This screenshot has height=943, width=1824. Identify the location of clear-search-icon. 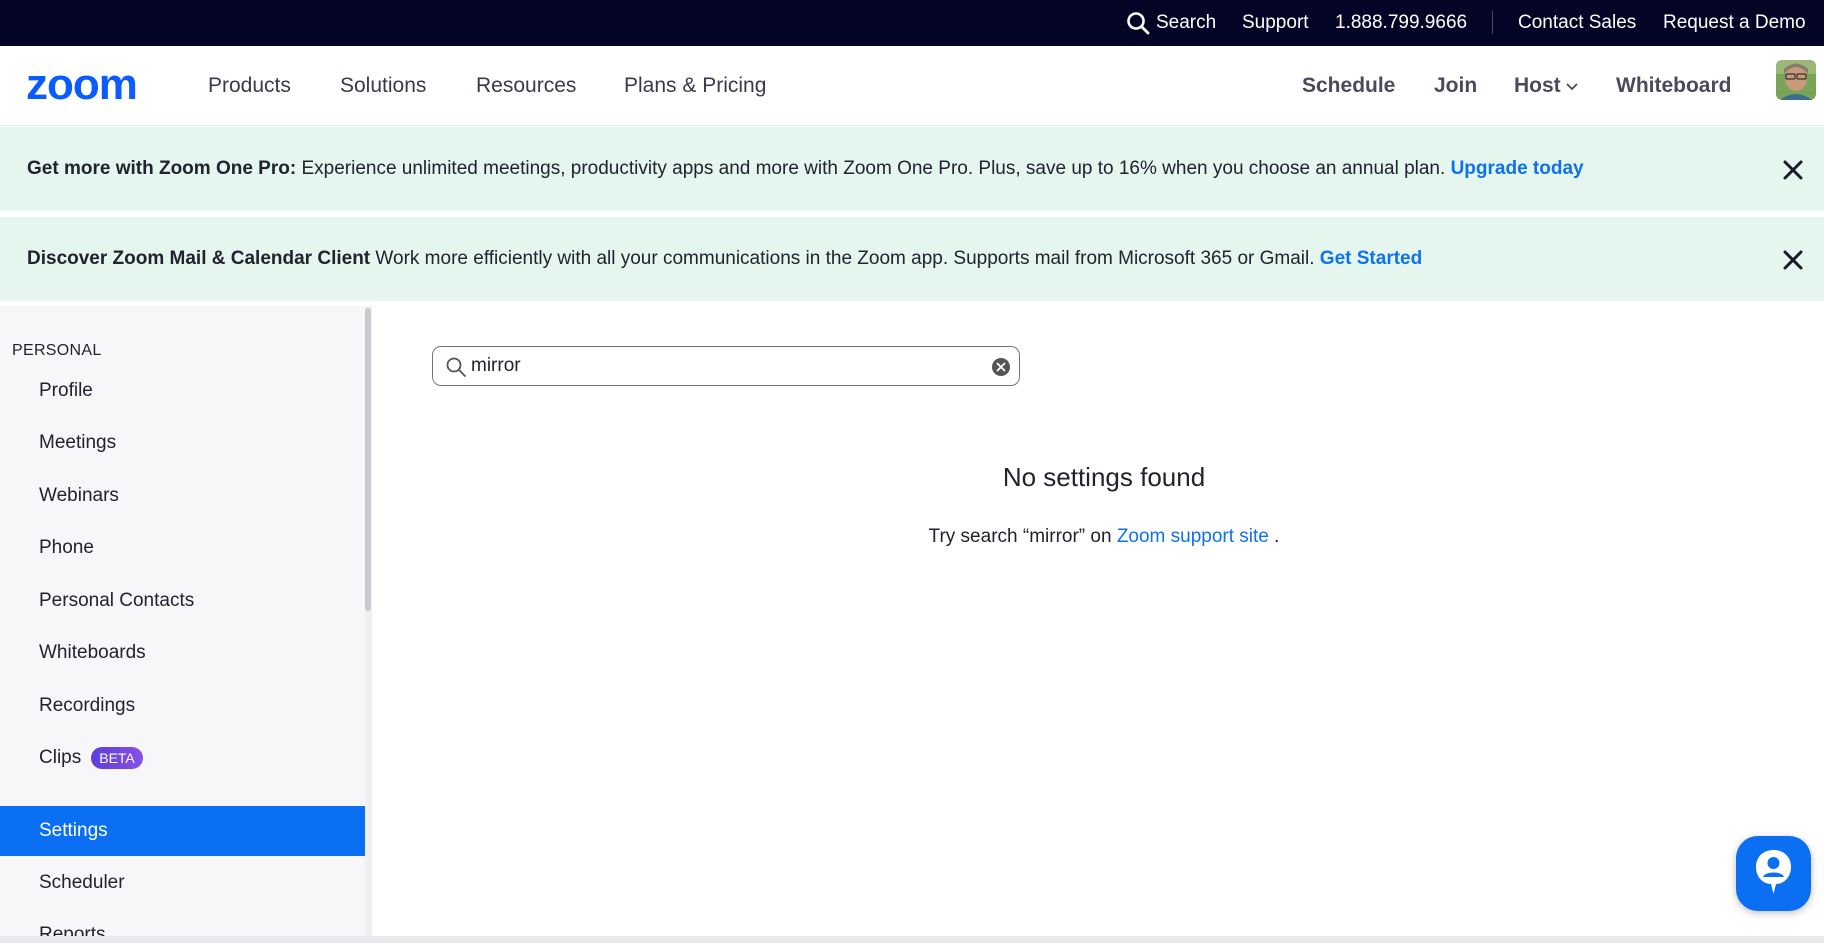
(1001, 367).